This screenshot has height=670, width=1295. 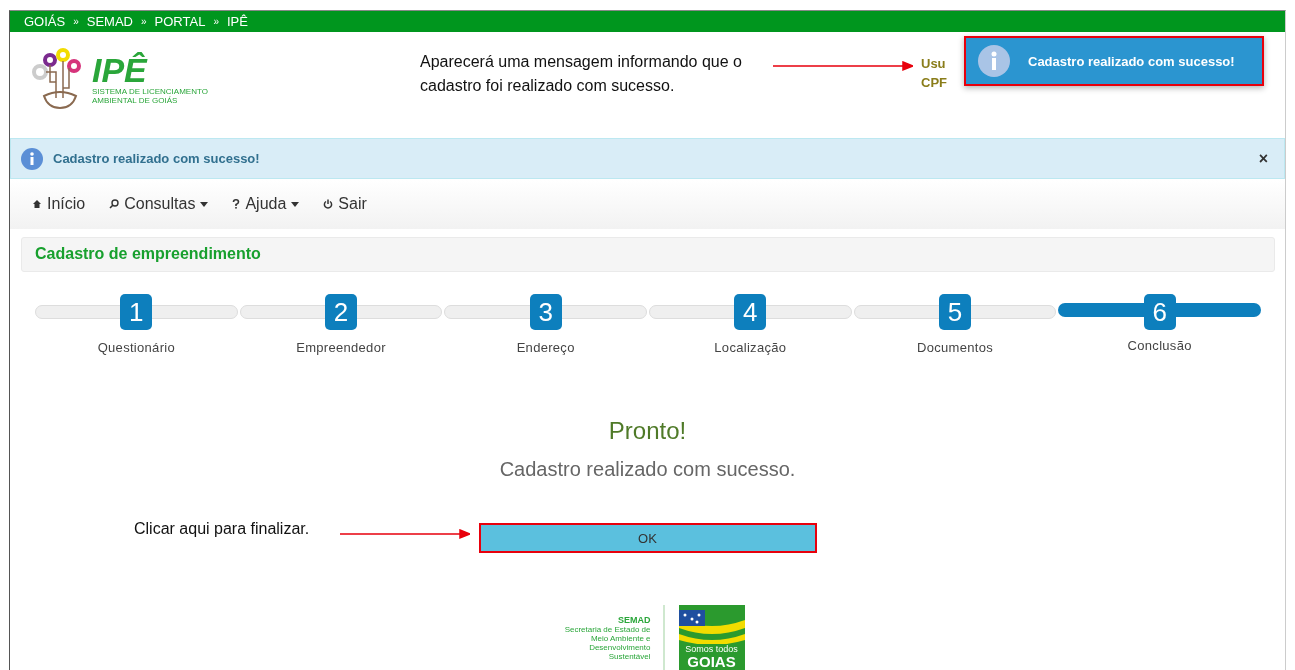 I want to click on panel-title: Cadastro de empreendimento, so click(x=148, y=254).